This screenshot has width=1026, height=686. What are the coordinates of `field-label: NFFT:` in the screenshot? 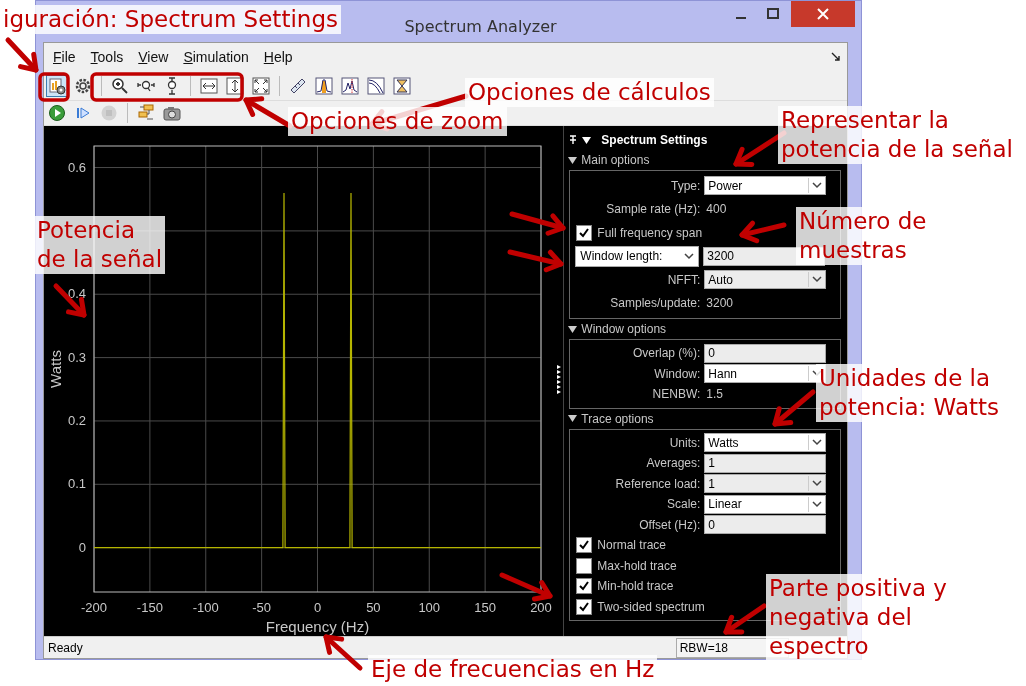 It's located at (684, 279).